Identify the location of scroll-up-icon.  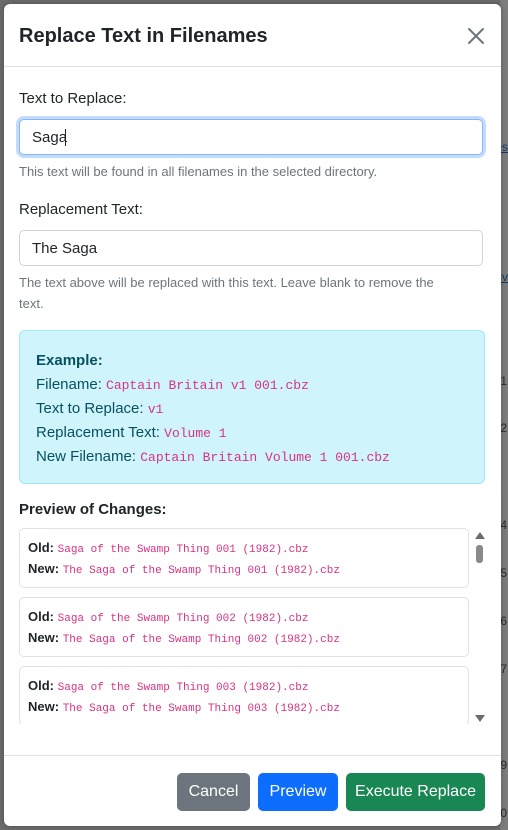
(480, 535).